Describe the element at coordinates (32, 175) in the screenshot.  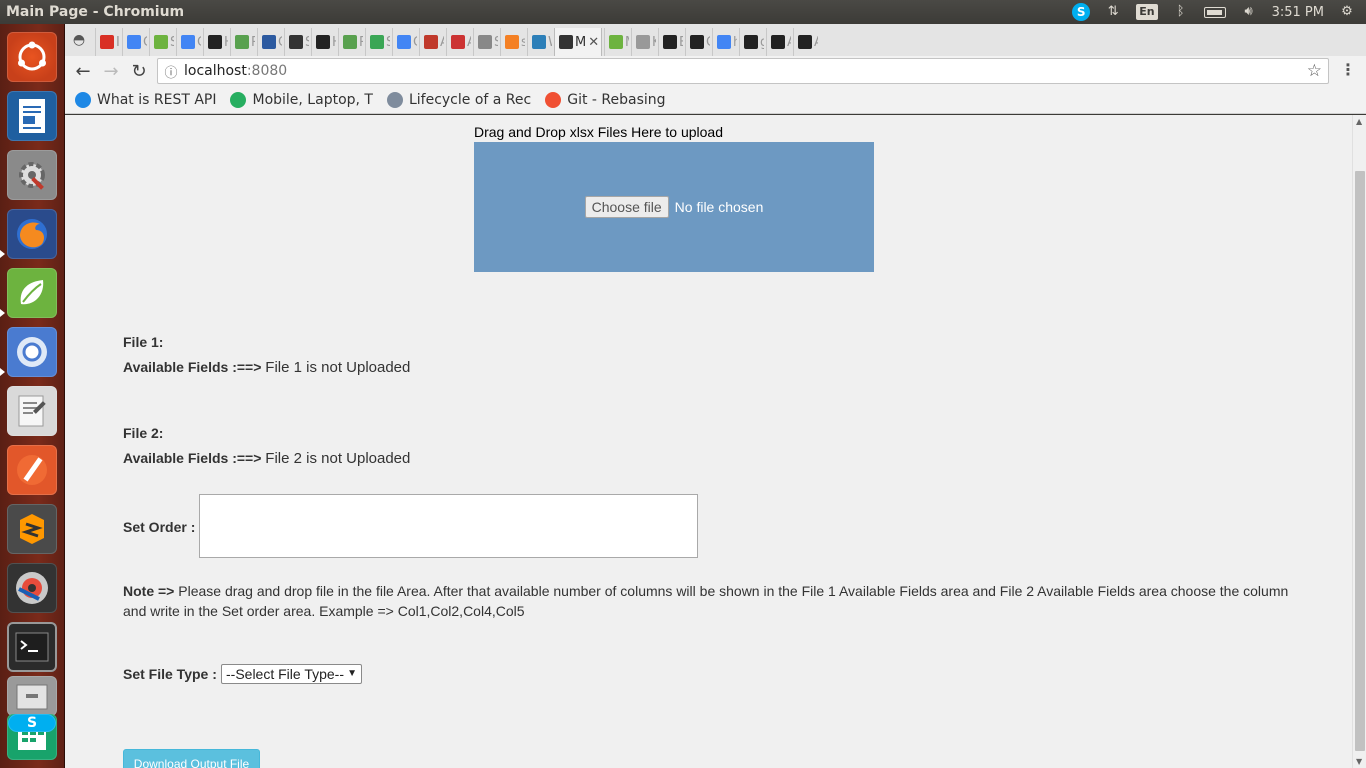
I see `system-settings-icon` at that location.